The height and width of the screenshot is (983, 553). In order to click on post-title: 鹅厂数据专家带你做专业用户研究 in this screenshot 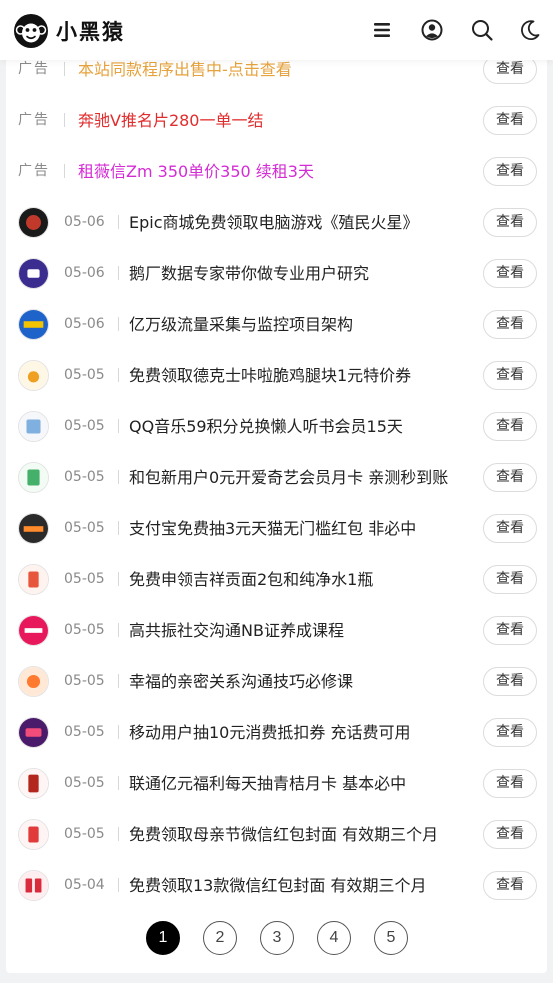, I will do `click(304, 273)`.